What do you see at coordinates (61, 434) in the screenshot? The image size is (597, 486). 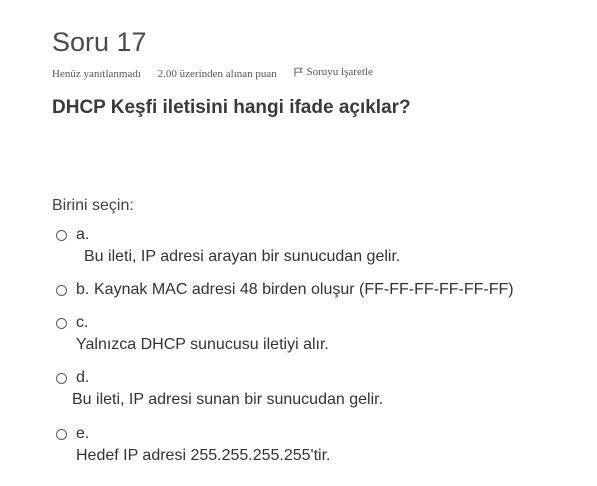 I see `radio-button-e` at bounding box center [61, 434].